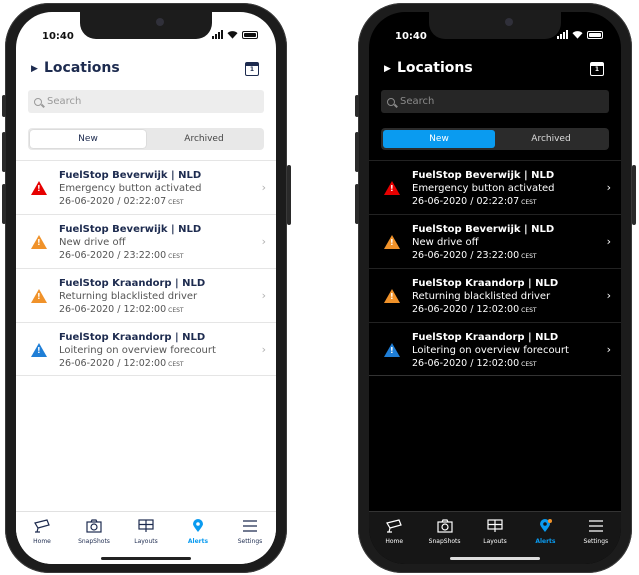 The width and height of the screenshot is (639, 575). What do you see at coordinates (596, 541) in the screenshot?
I see `tab-label: Settings` at bounding box center [596, 541].